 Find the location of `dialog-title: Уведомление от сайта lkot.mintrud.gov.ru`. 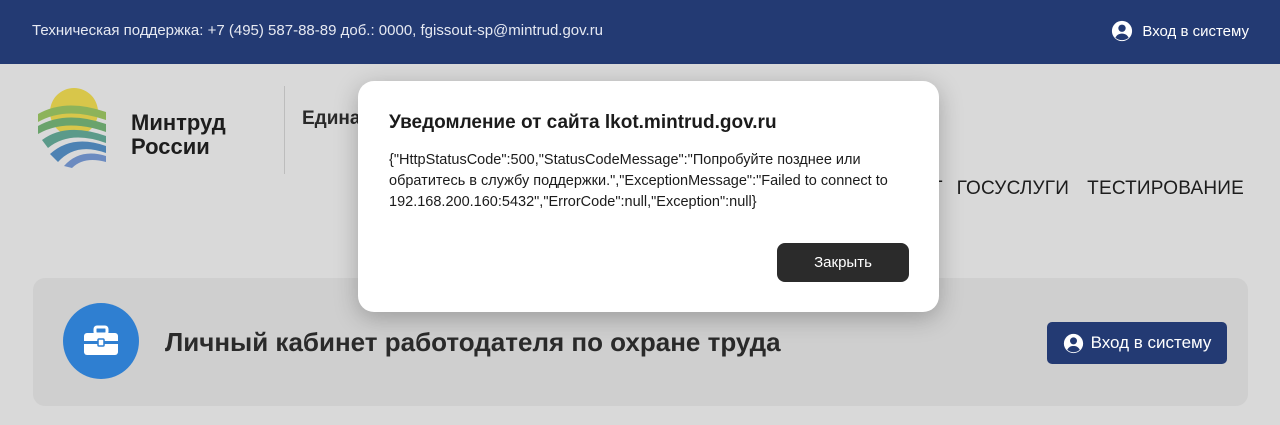

dialog-title: Уведомление от сайта lkot.mintrud.gov.ru is located at coordinates (583, 122).